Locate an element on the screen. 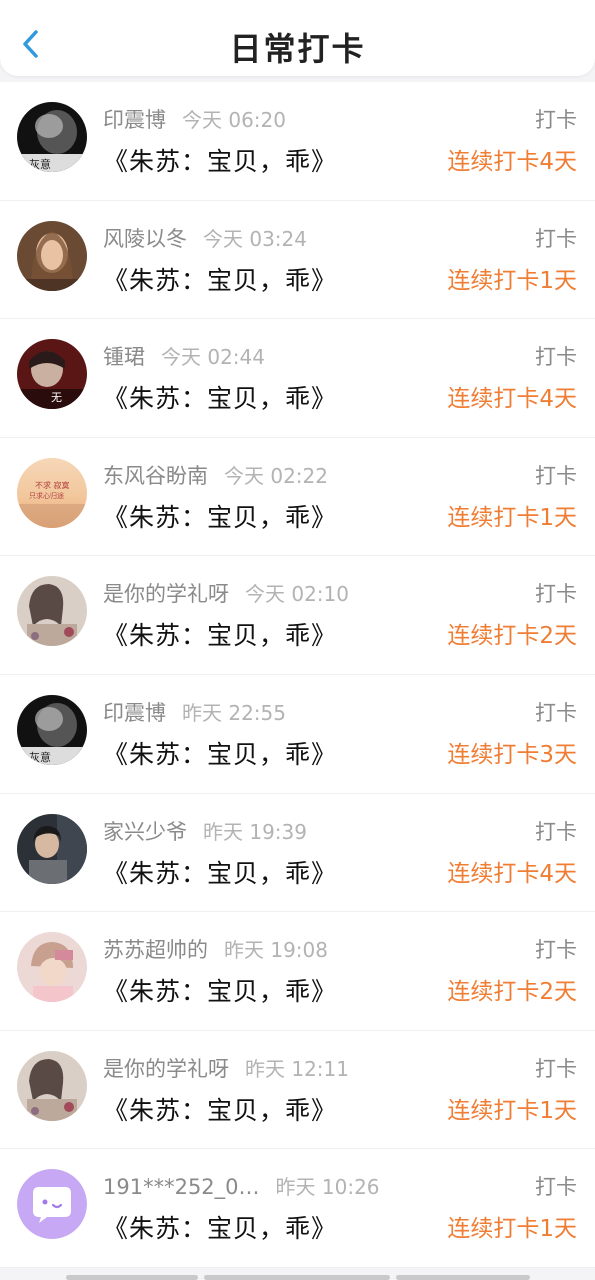  user-name-line: 风陵以冬 今天 03:24 is located at coordinates (205, 238).